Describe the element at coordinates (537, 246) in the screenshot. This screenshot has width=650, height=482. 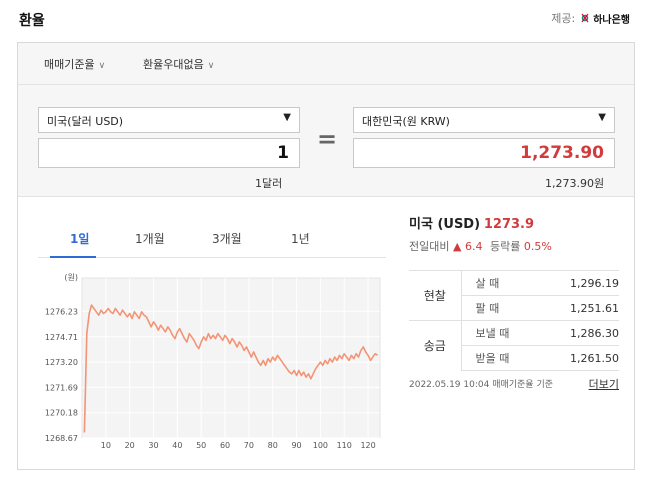
I see `pct-value: 0.5%` at that location.